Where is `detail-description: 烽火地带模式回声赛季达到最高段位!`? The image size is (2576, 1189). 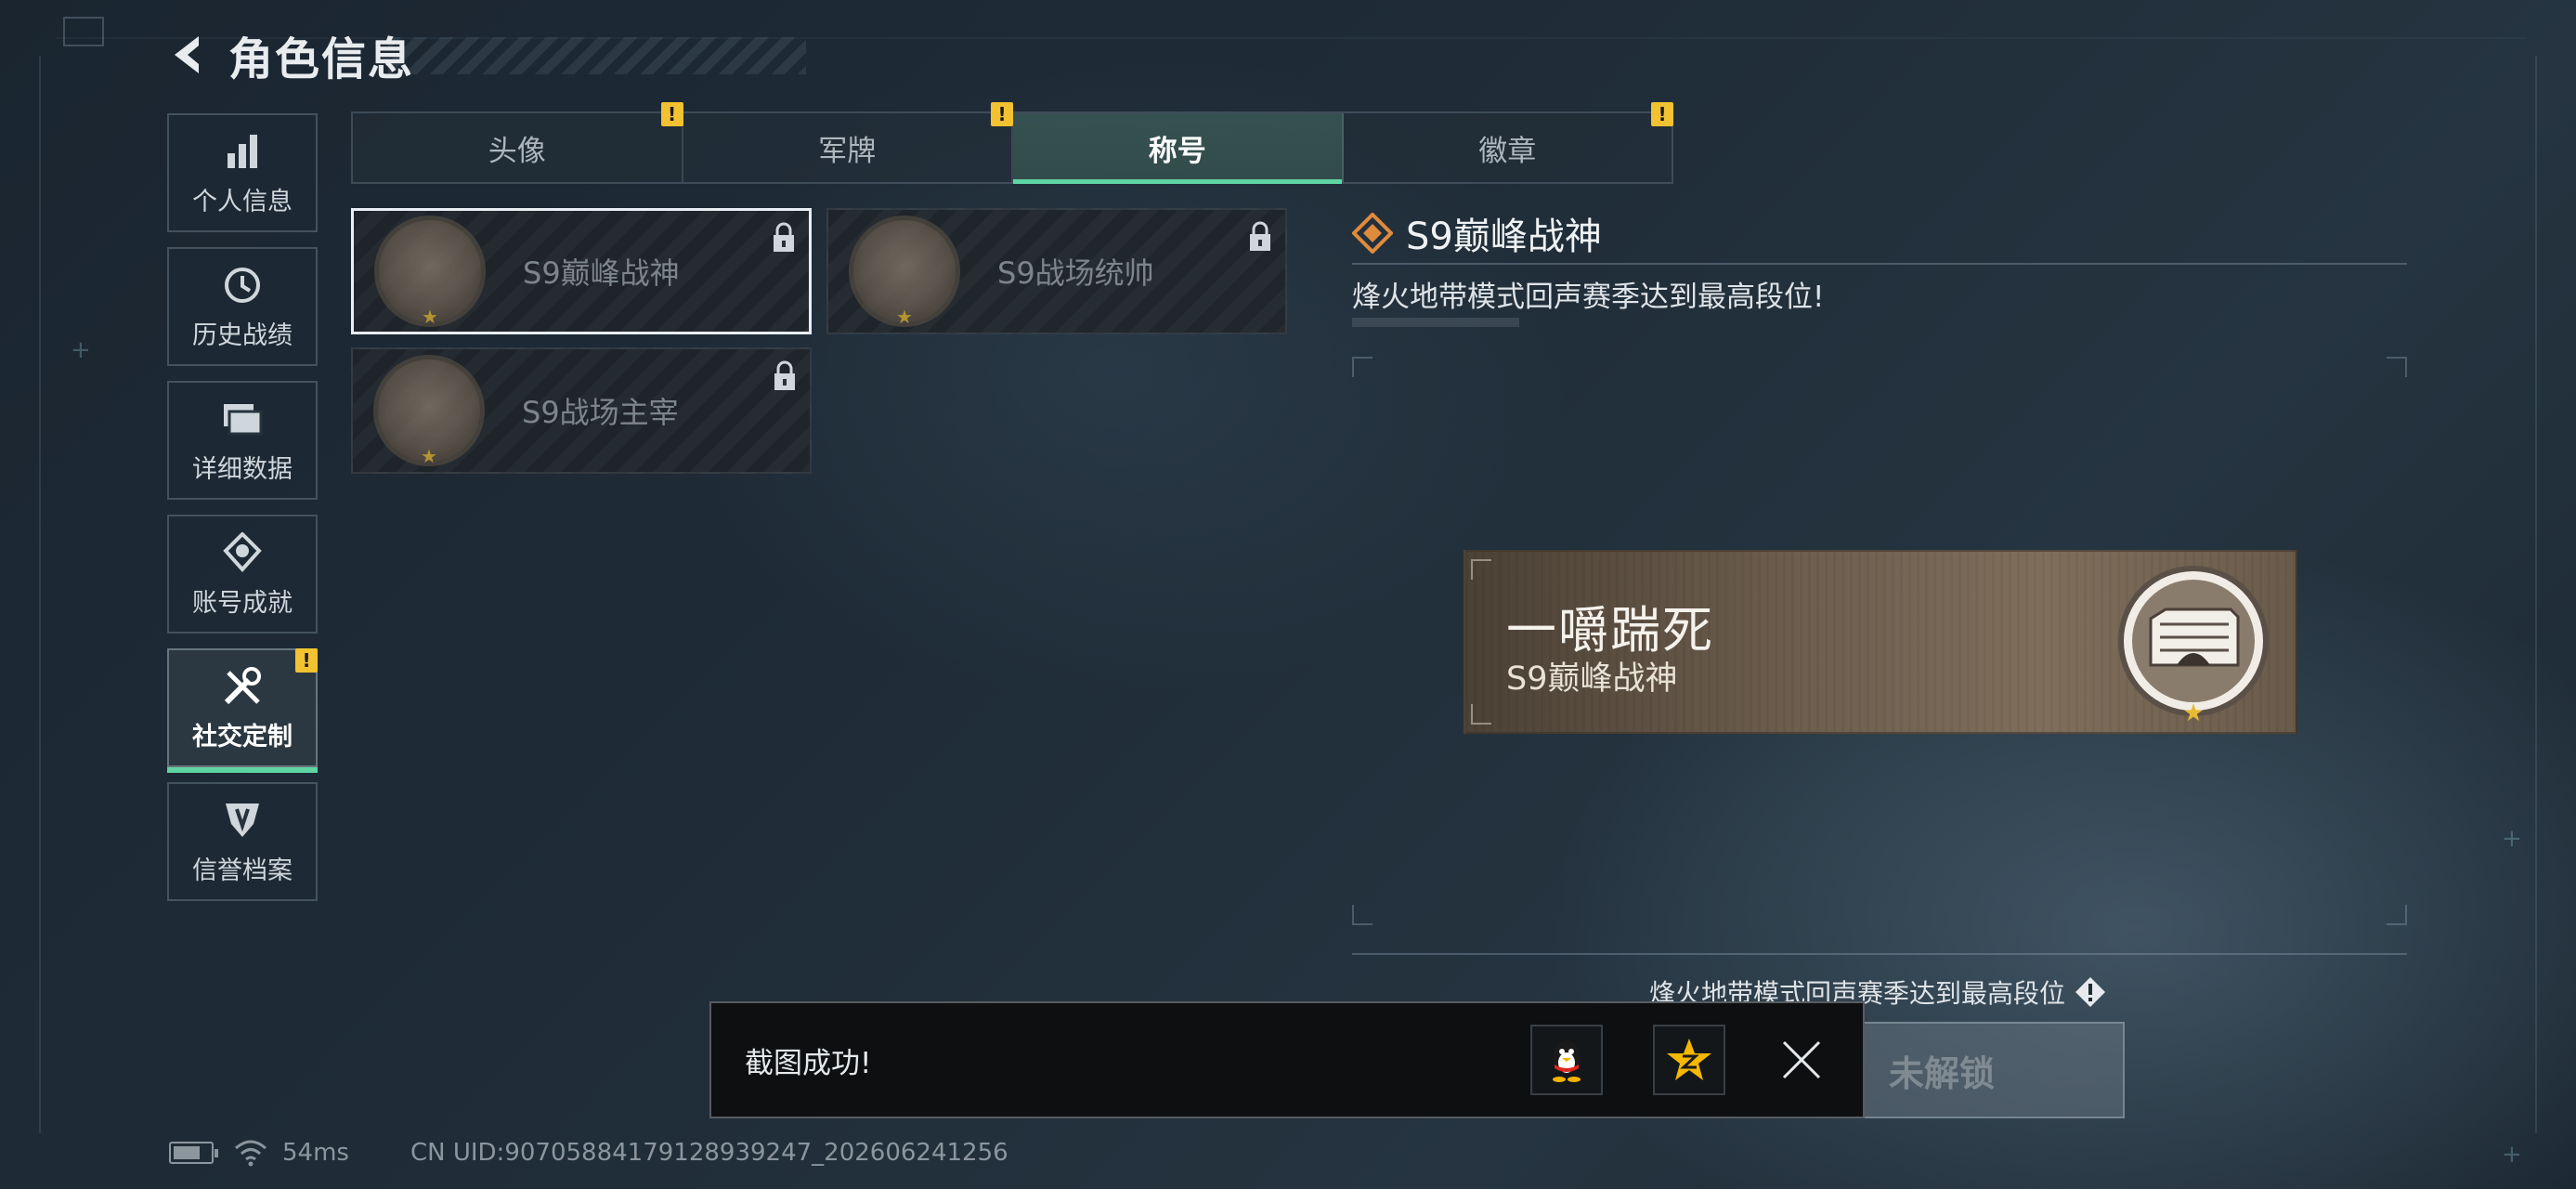 detail-description: 烽火地带模式回声赛季达到最高段位! is located at coordinates (1589, 298).